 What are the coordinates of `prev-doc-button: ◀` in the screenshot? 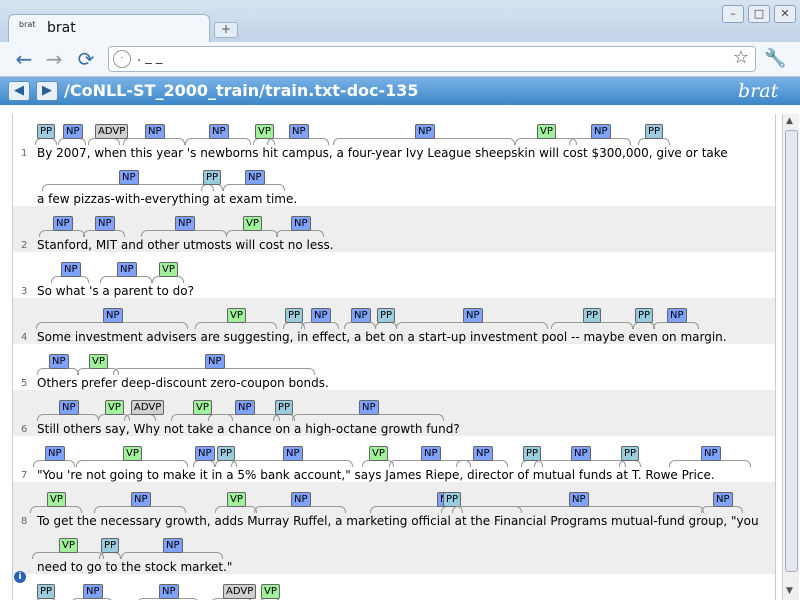 It's located at (19, 91).